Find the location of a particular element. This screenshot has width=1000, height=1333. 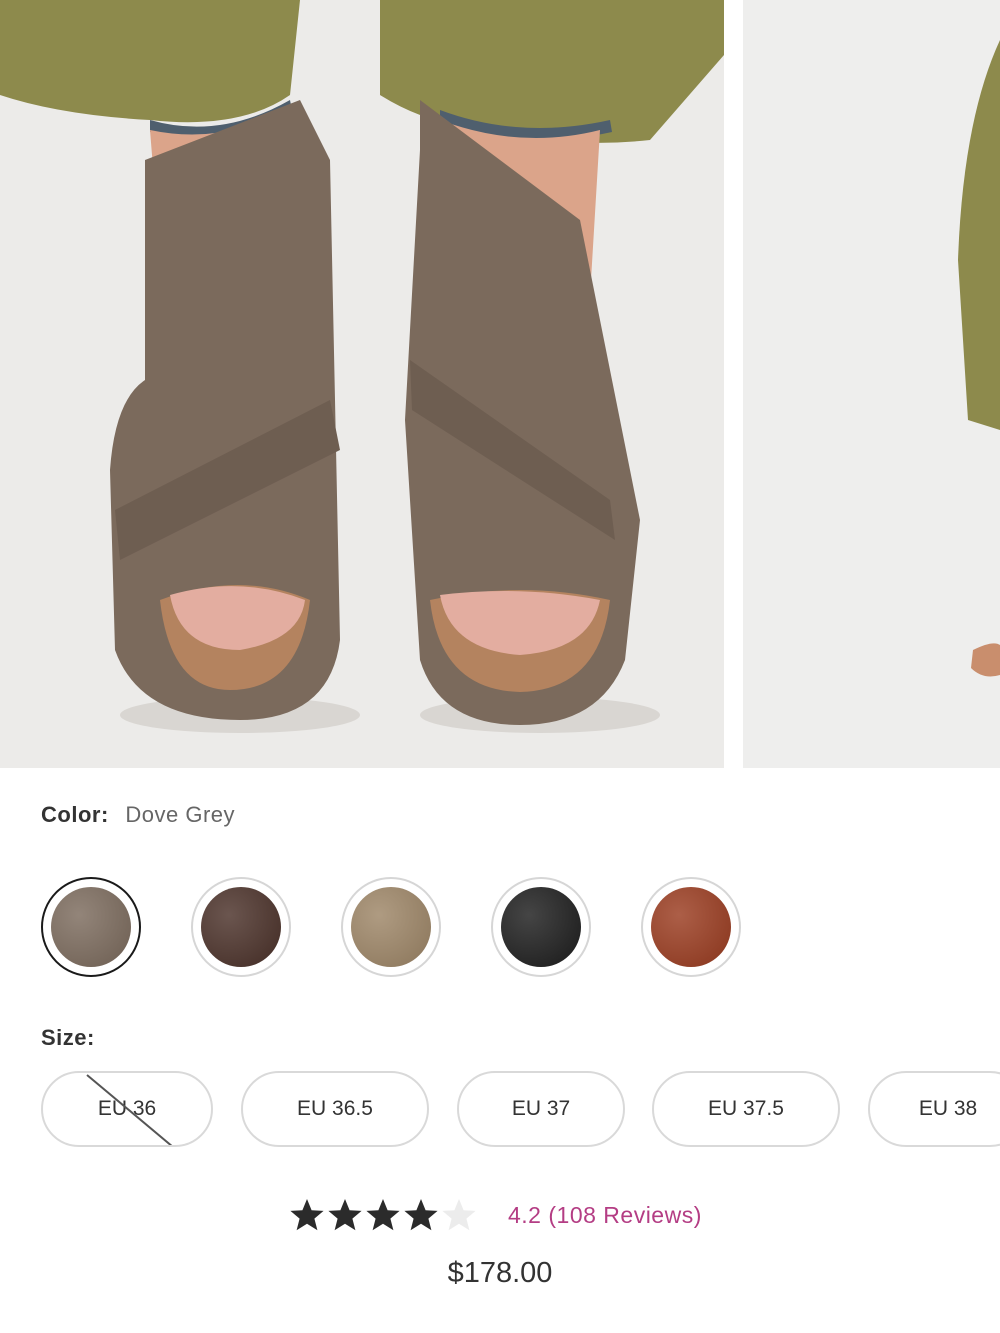

size-option-label: EU 36 is located at coordinates (127, 1108).